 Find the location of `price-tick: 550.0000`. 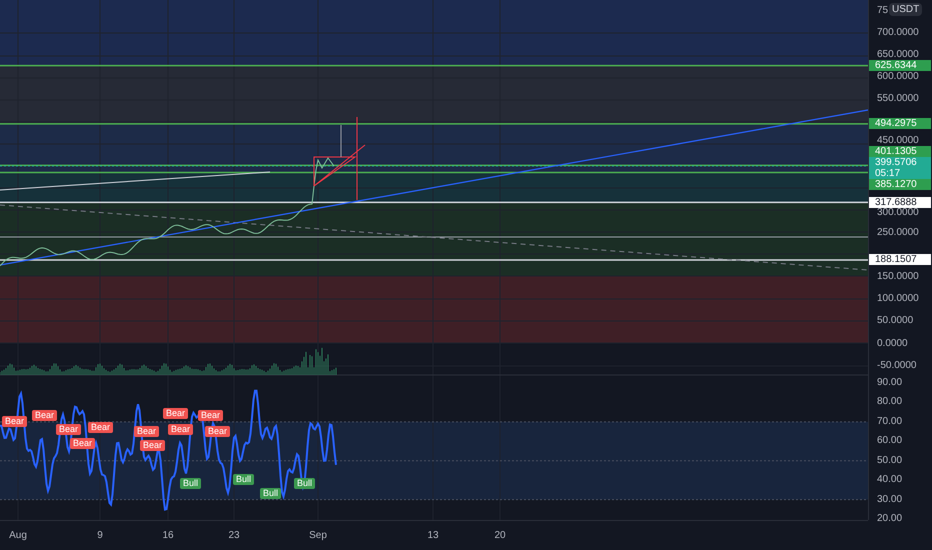

price-tick: 550.0000 is located at coordinates (898, 99).